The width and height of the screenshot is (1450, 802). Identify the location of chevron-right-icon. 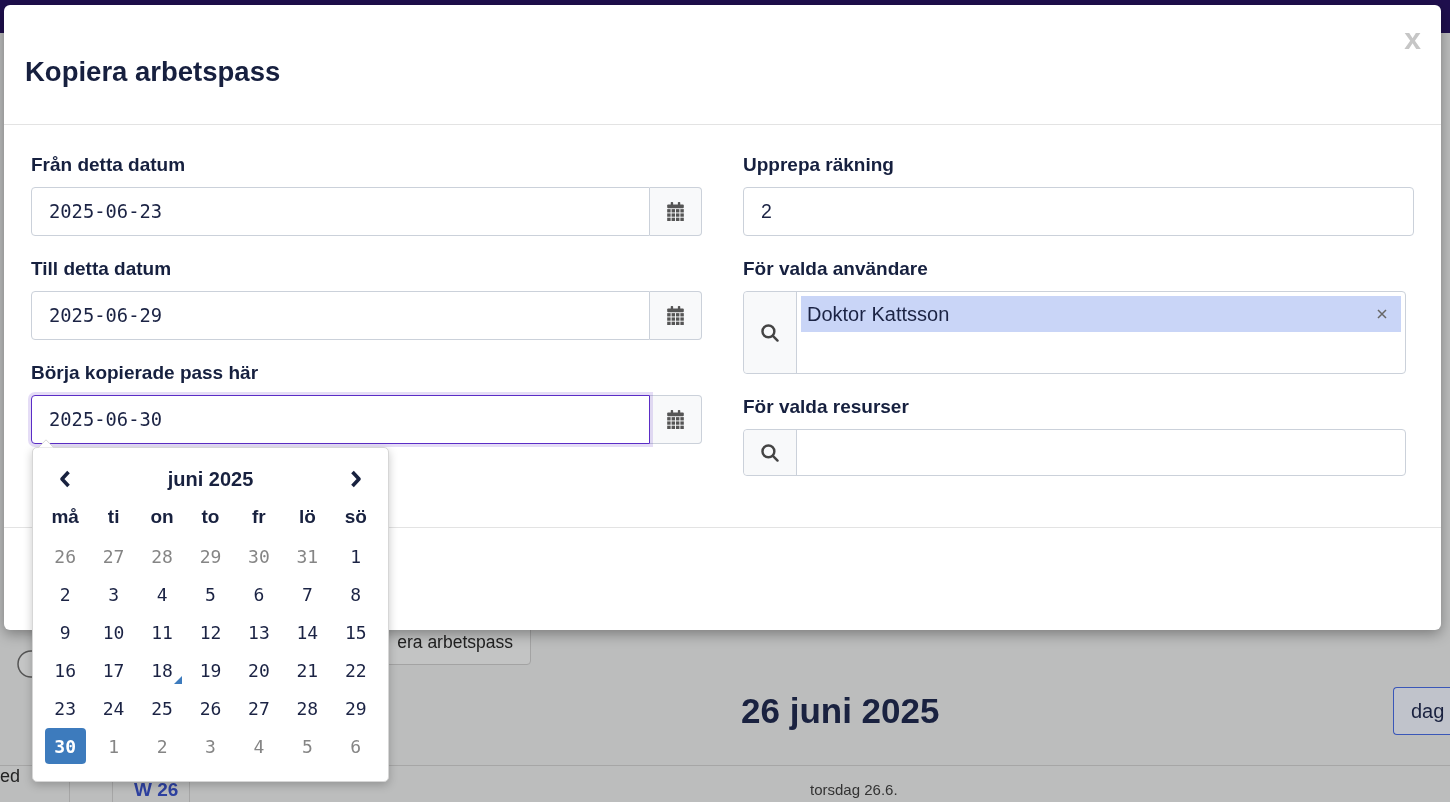
(355, 479).